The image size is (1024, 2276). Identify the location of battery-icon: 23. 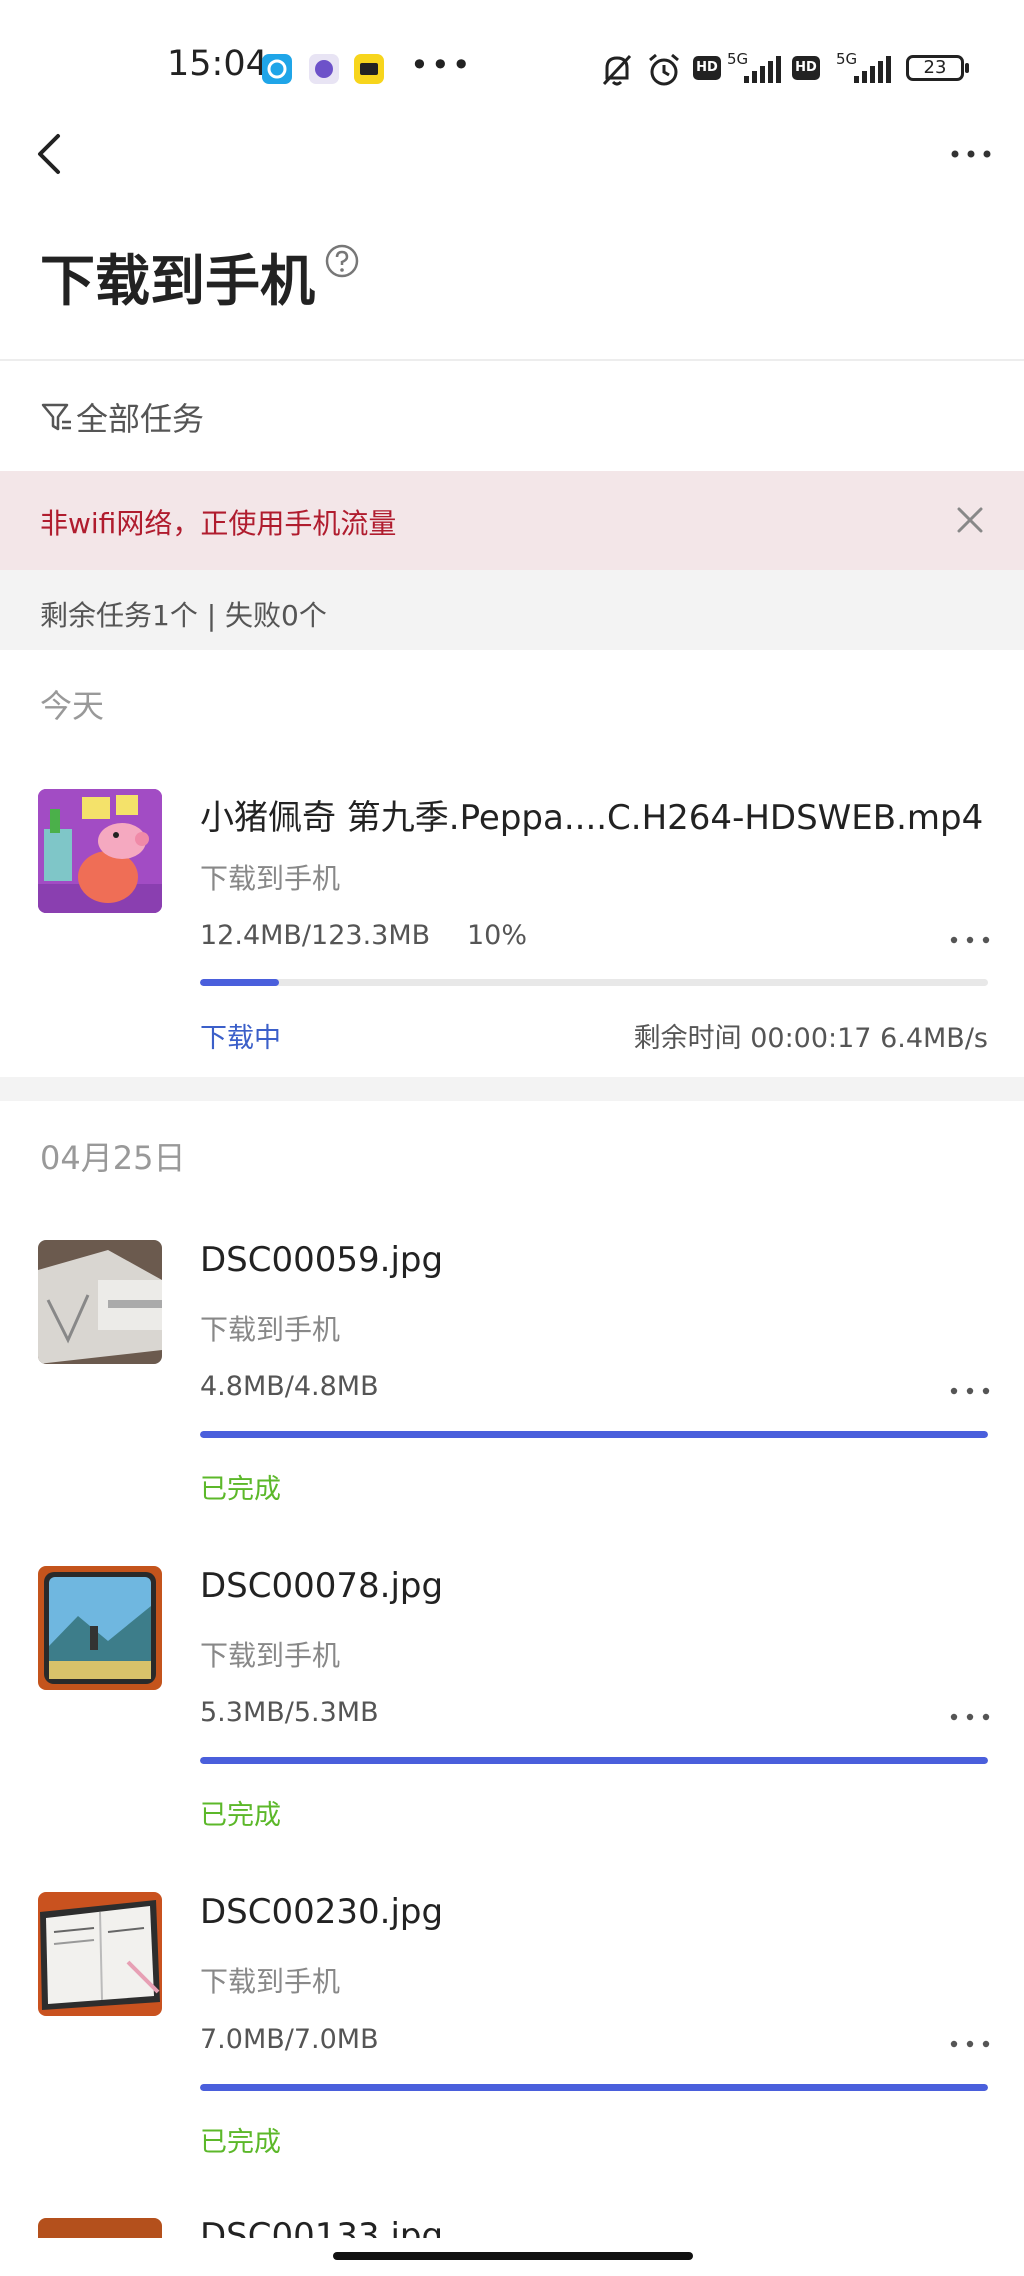
(935, 68).